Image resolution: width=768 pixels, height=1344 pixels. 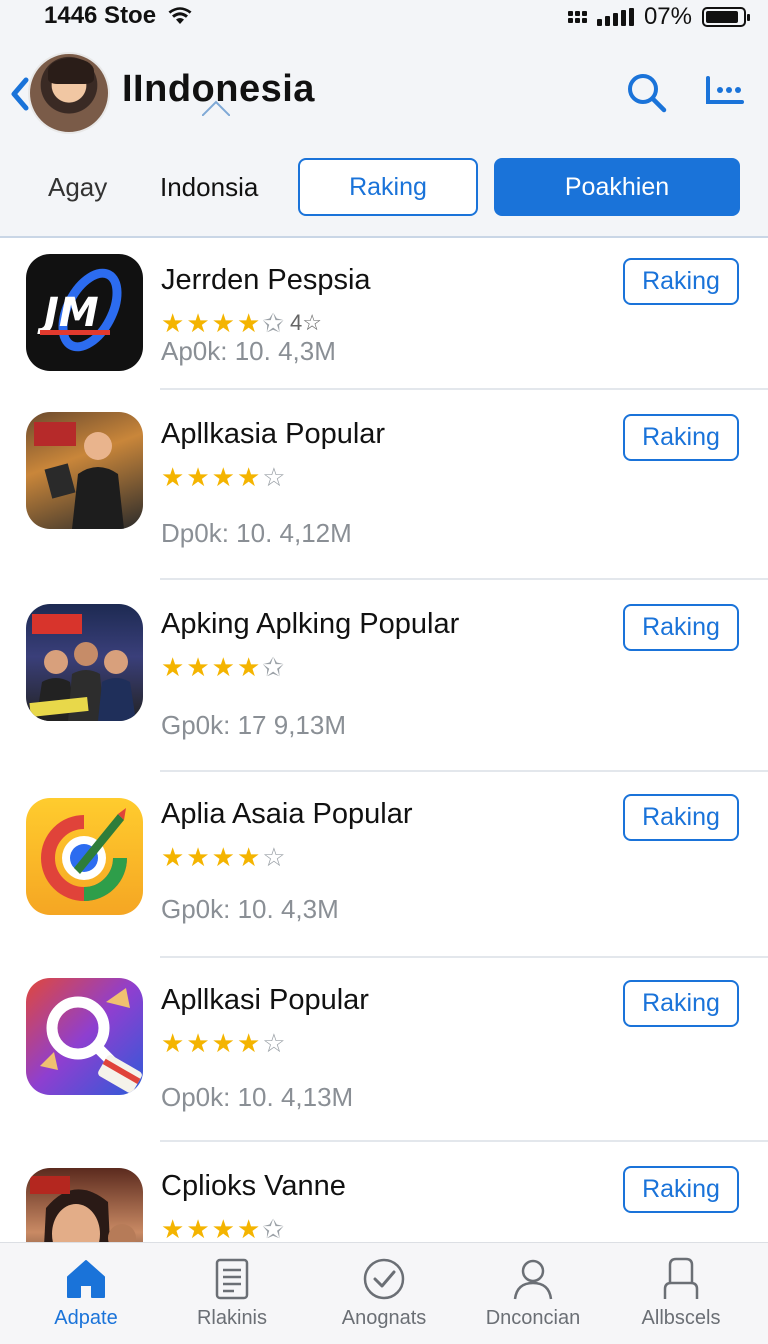 What do you see at coordinates (84, 1036) in the screenshot?
I see `magnifier-icon` at bounding box center [84, 1036].